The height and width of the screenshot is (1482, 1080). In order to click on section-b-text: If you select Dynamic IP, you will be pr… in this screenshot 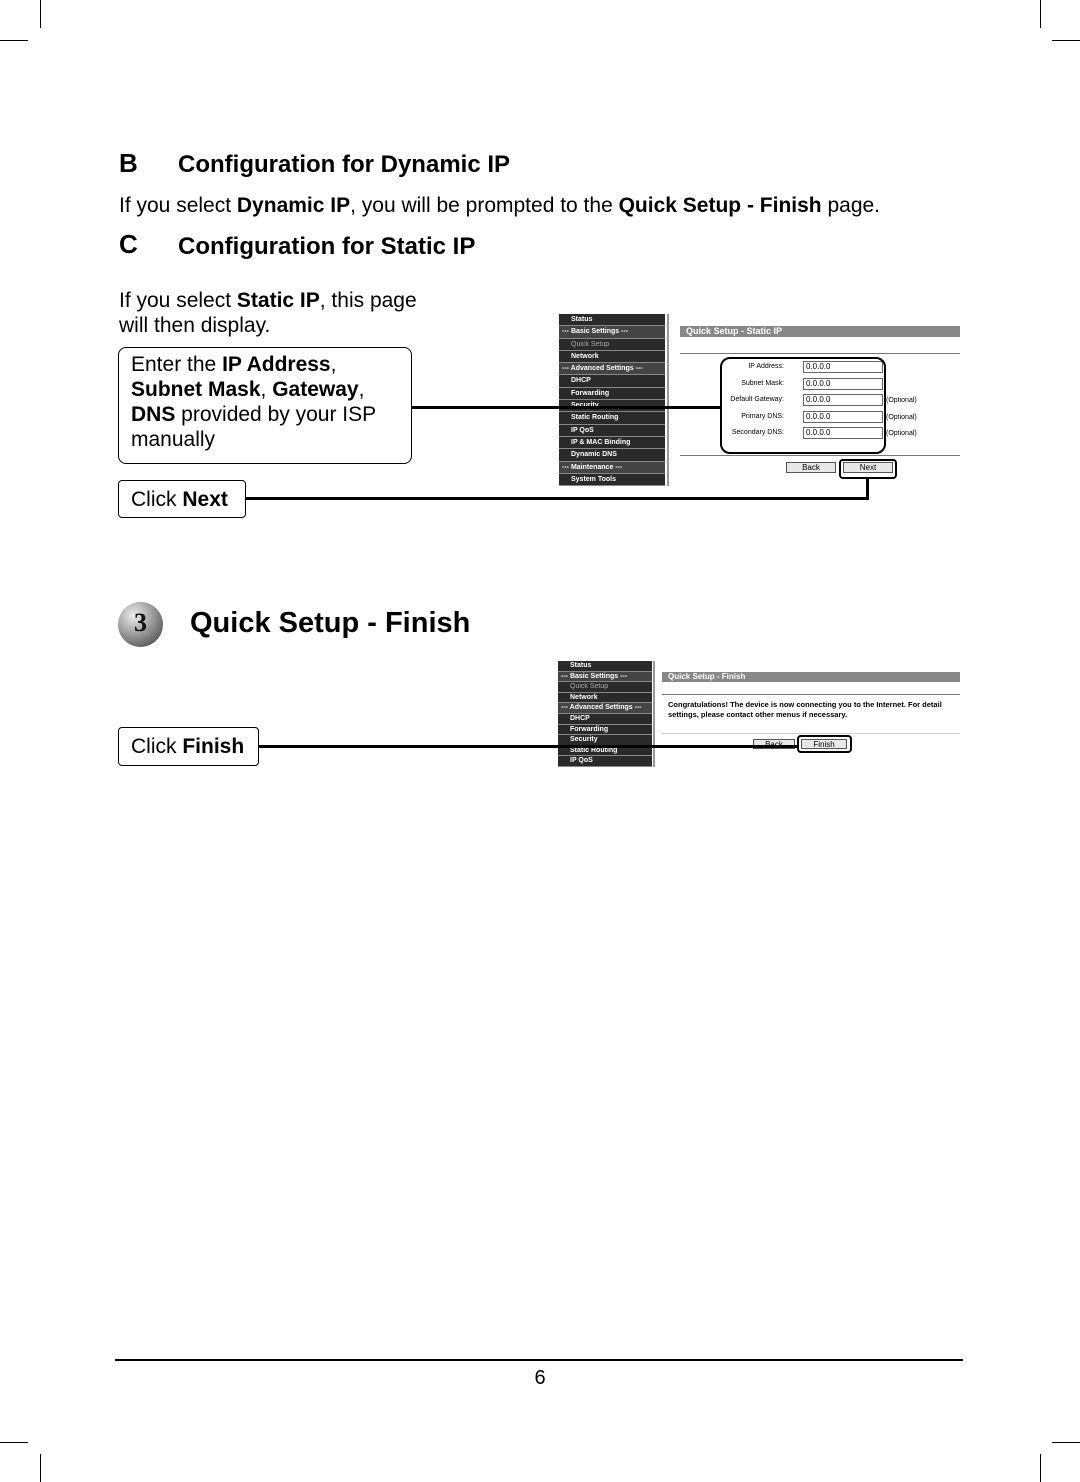, I will do `click(500, 205)`.